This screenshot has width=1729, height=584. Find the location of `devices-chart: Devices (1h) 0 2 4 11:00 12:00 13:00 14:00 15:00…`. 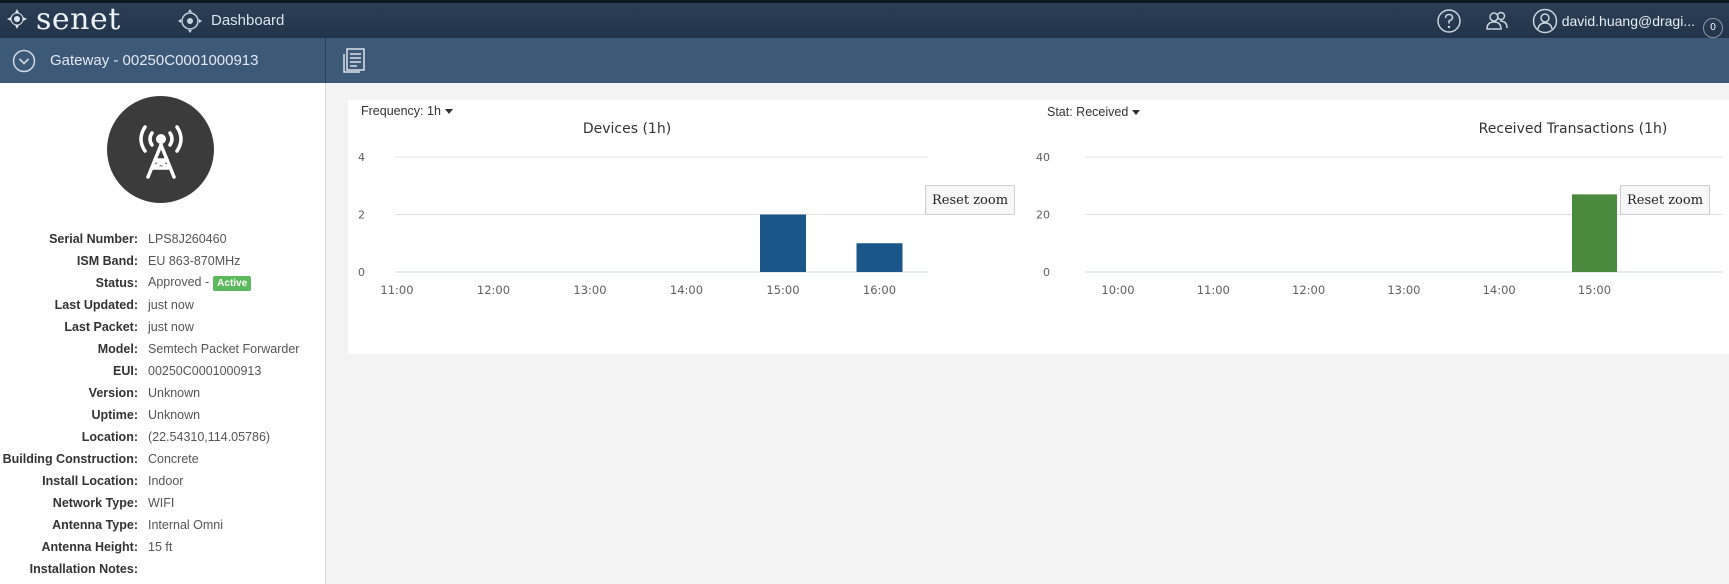

devices-chart: Devices (1h) 0 2 4 11:00 12:00 13:00 14:00 15:00… is located at coordinates (643, 209).